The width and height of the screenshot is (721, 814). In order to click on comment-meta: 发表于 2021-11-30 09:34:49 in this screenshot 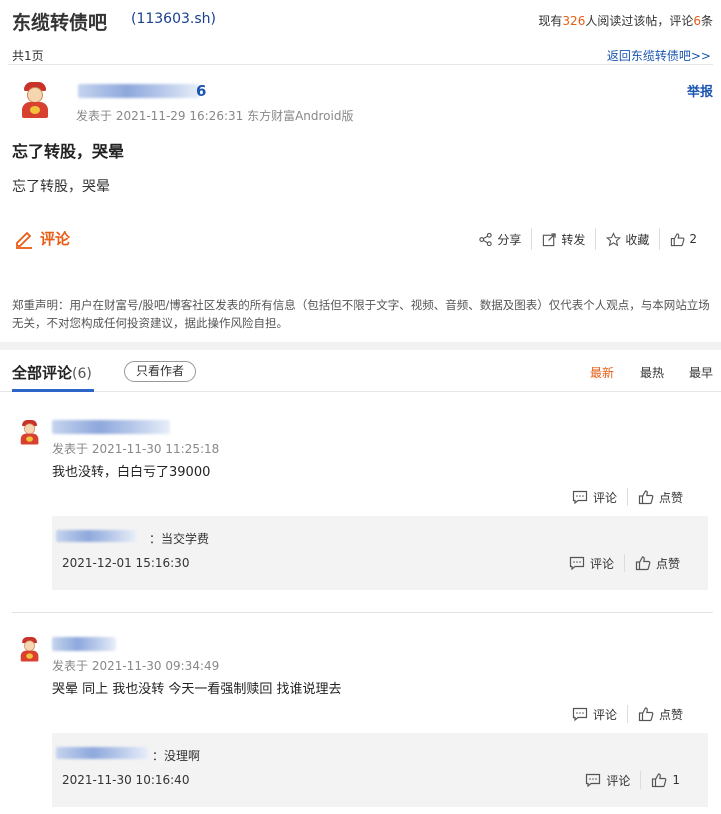, I will do `click(136, 666)`.